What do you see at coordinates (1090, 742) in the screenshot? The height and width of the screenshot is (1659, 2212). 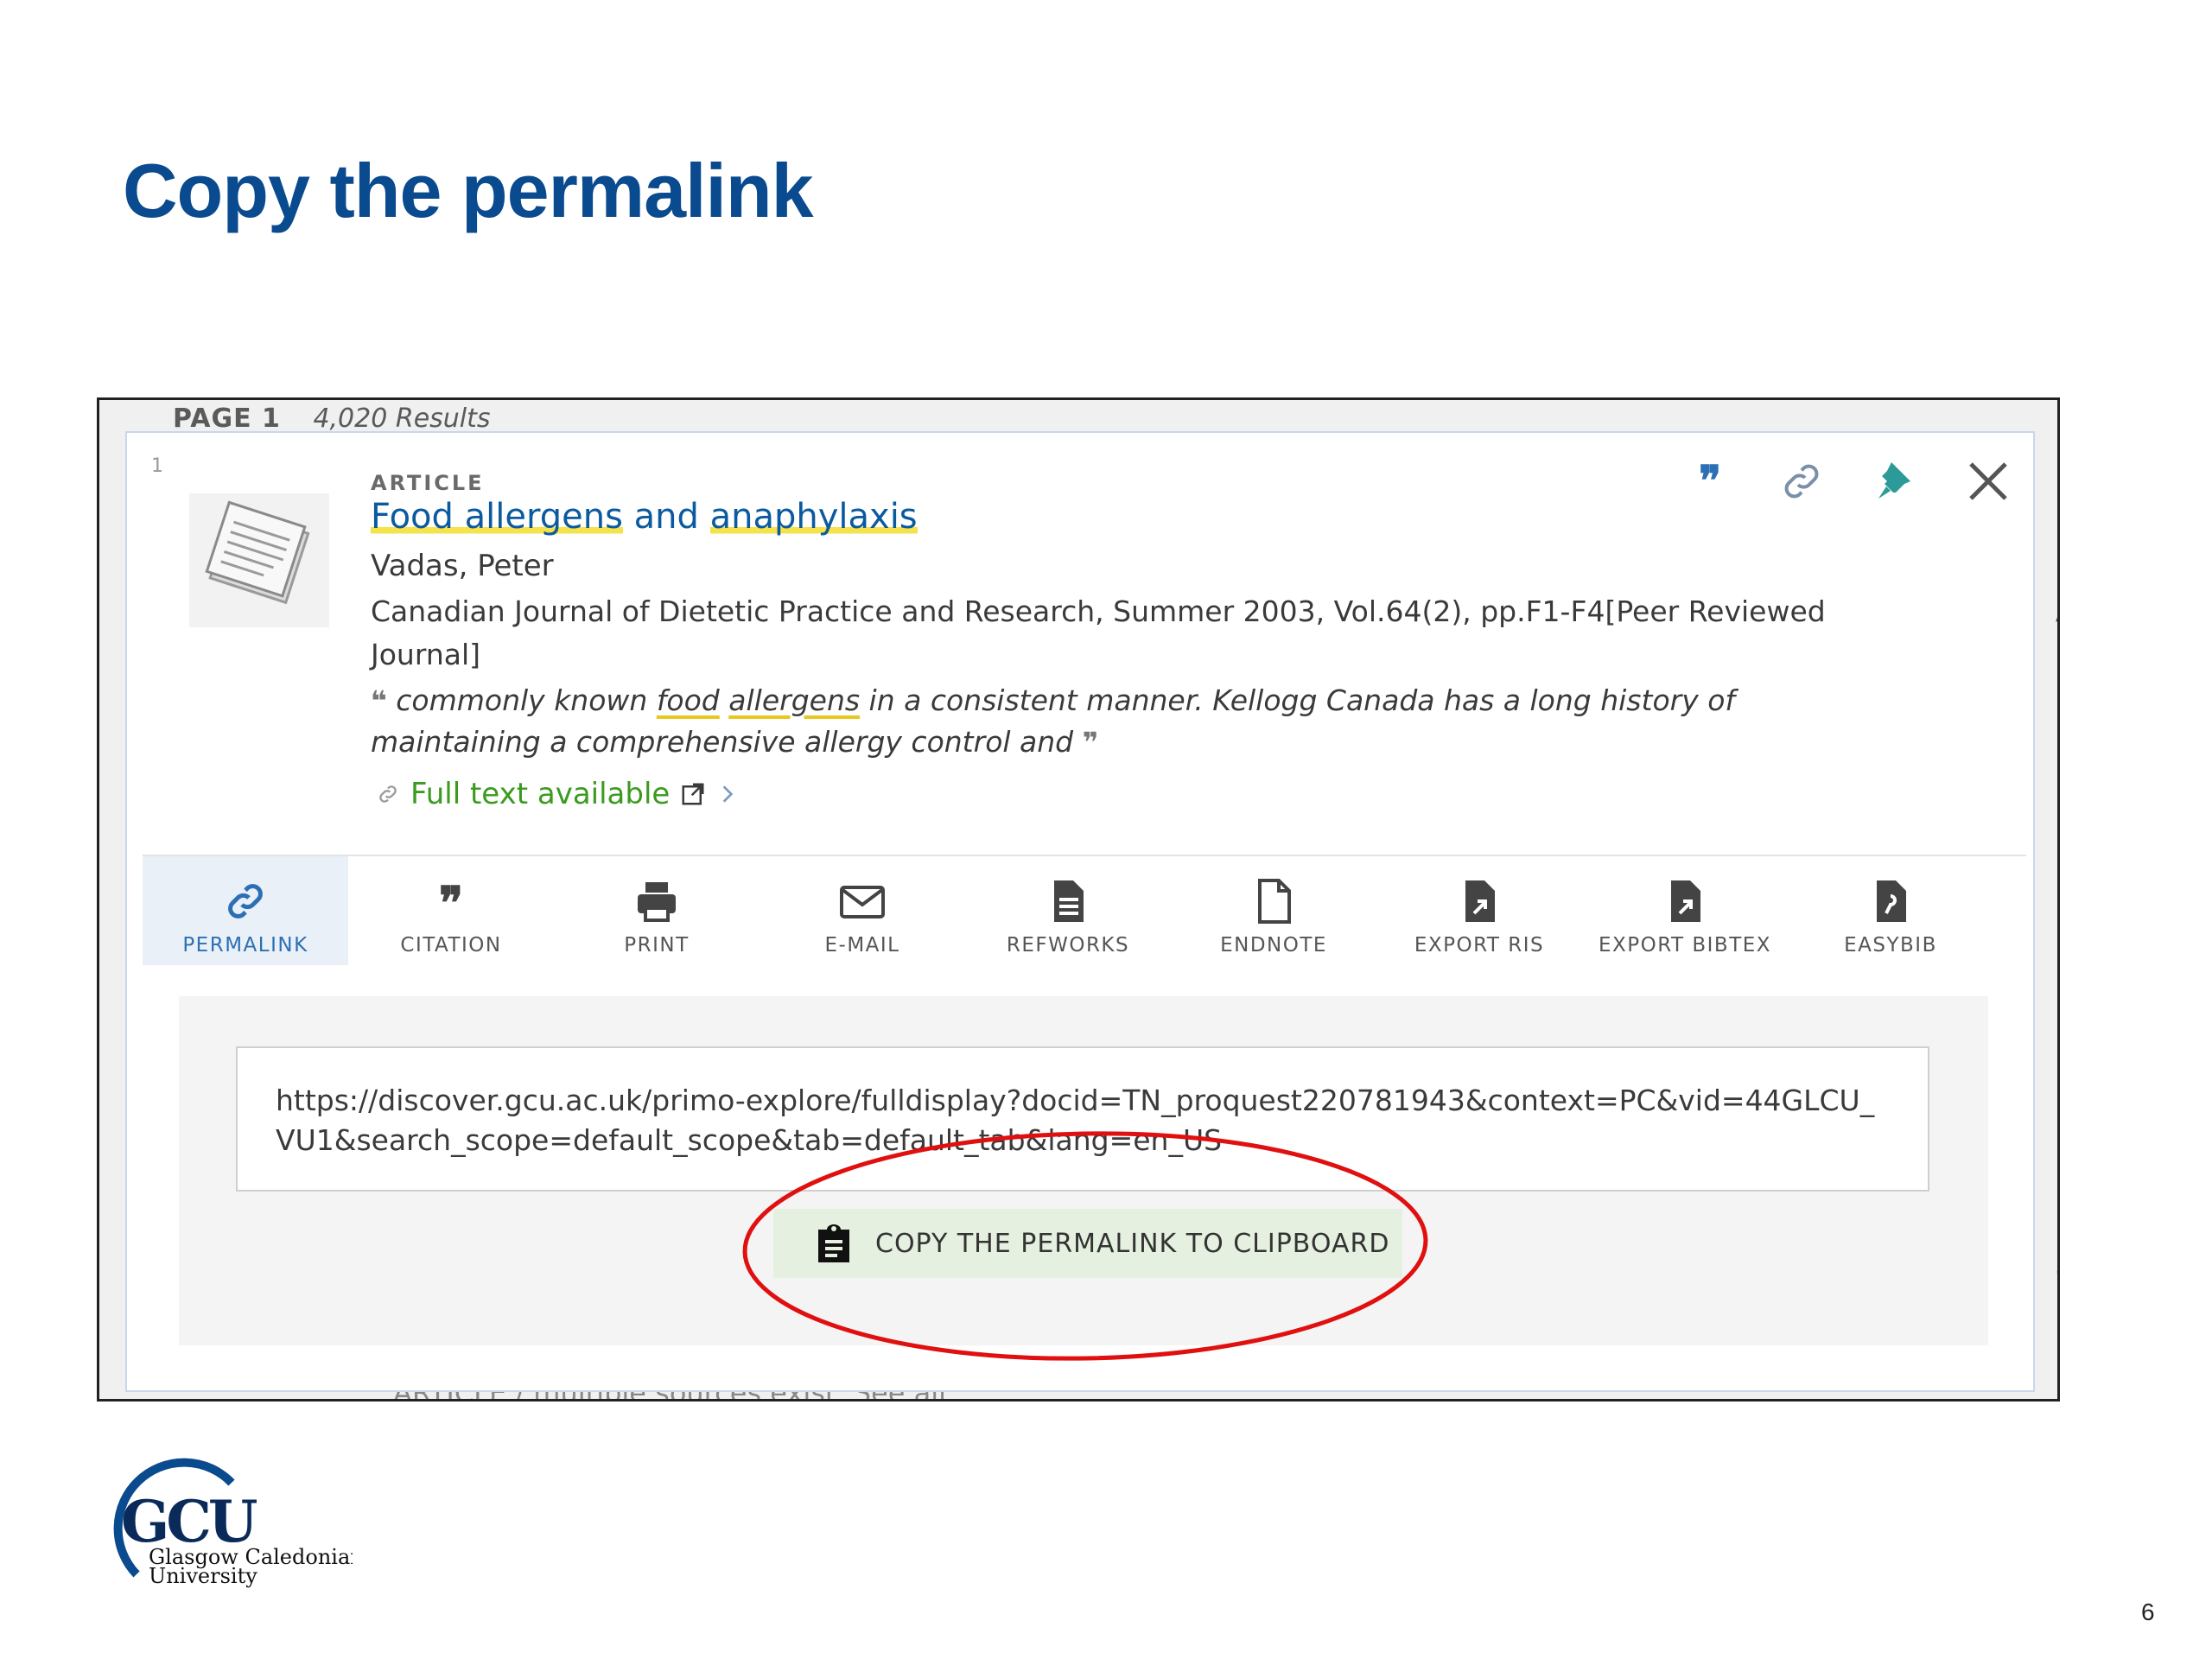 I see `close-quote-icon: ❞` at bounding box center [1090, 742].